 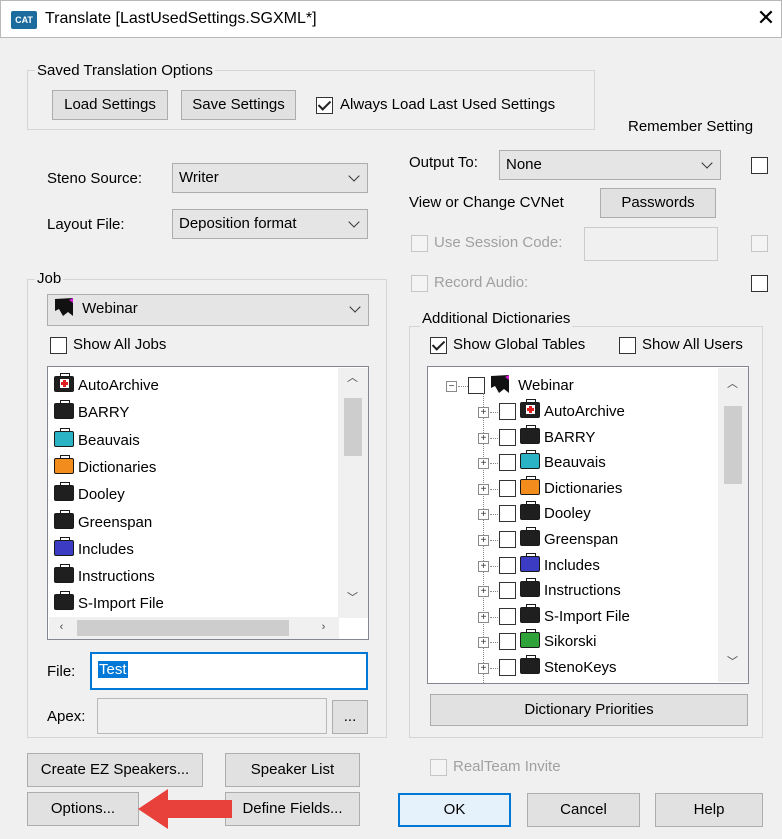 I want to click on realteam-invite-label: RealTeam Invite, so click(x=507, y=766).